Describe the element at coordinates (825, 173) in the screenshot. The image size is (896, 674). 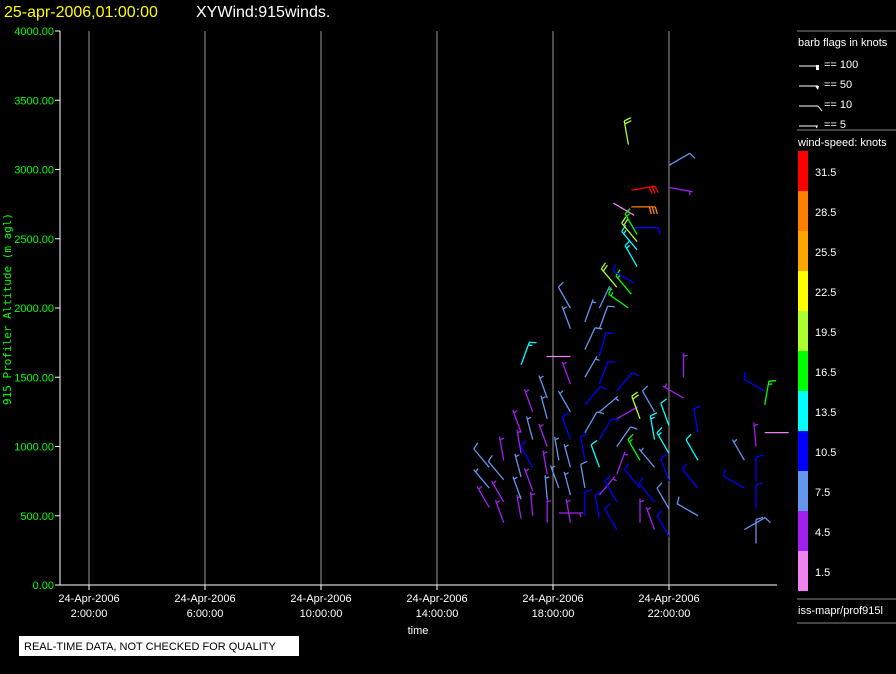
I see `colorbar-label: 31.5` at that location.